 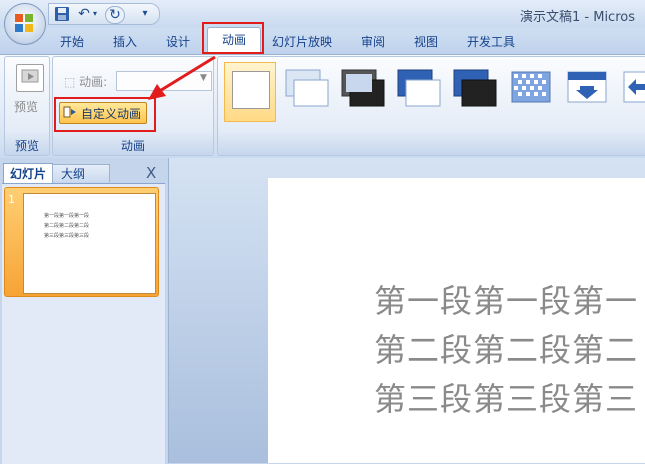 I want to click on transition-arrow-left, so click(x=631, y=91).